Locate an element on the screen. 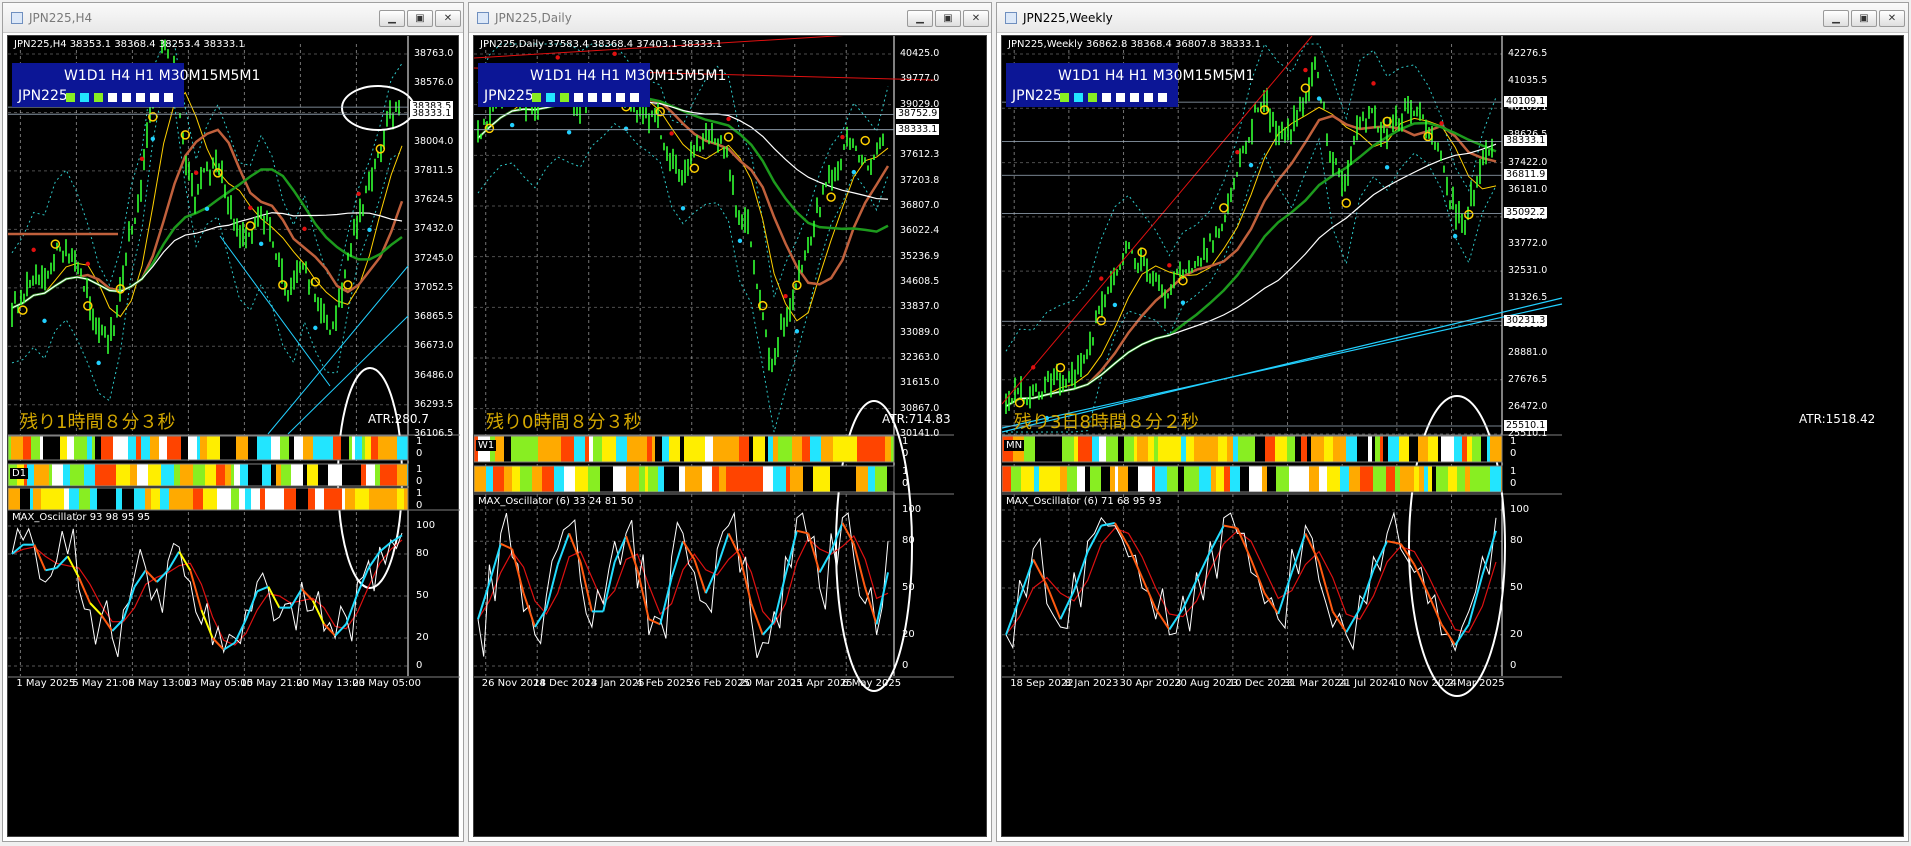 Image resolution: width=1911 pixels, height=846 pixels. oscillator-level-label: 50 is located at coordinates (422, 595).